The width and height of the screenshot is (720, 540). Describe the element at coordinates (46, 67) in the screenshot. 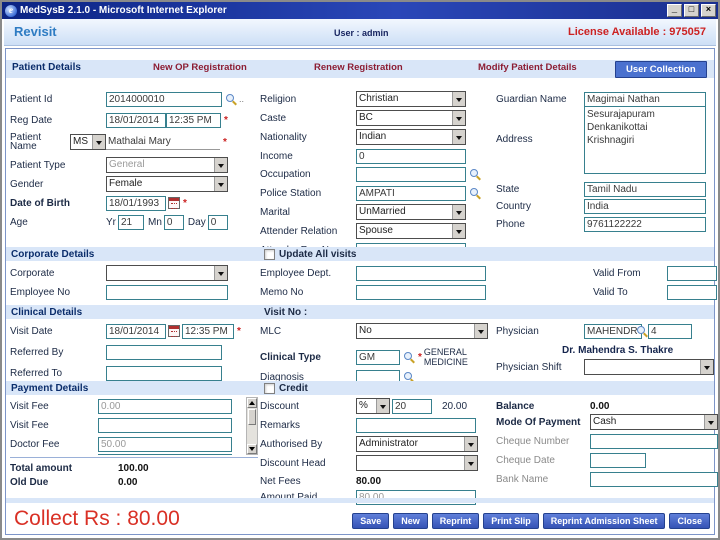

I see `tab-patient-details: Patient Details` at that location.